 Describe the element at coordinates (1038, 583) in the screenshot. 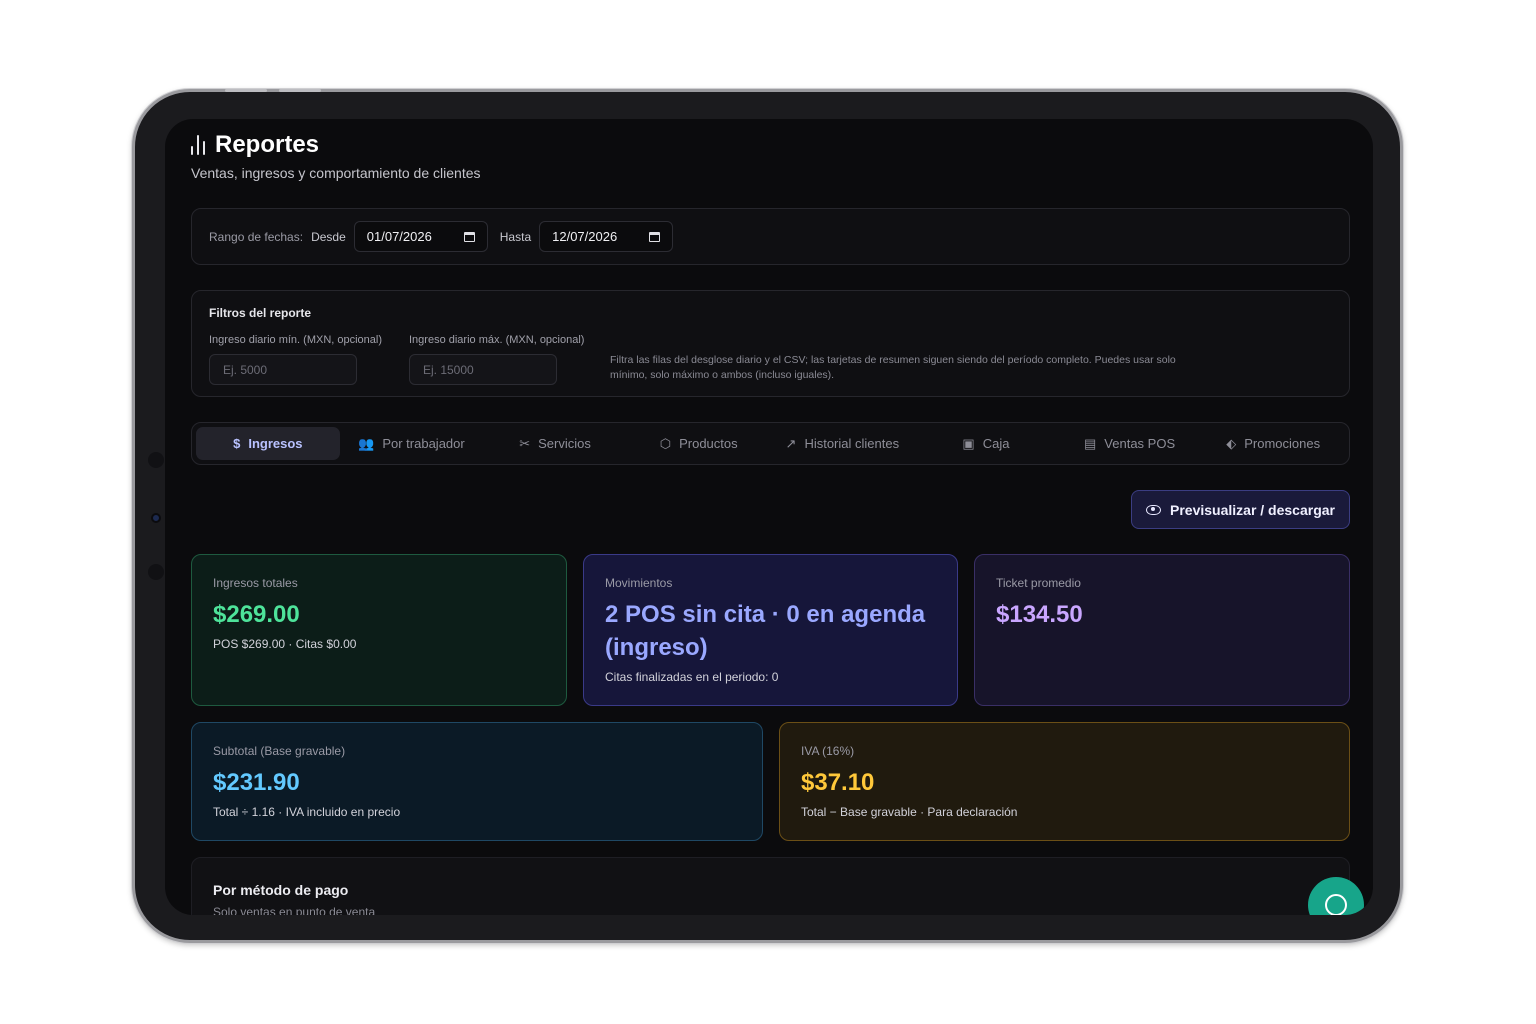

I see `card-label: Ticket promedio` at that location.